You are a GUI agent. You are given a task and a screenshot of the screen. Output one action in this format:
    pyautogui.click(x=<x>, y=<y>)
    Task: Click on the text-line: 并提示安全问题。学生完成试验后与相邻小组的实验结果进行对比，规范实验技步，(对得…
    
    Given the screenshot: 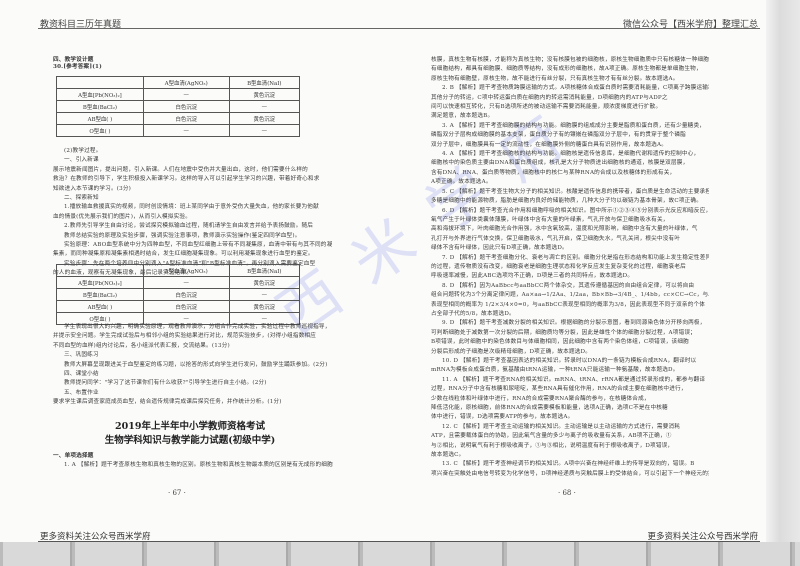 What is the action you would take?
    pyautogui.click(x=185, y=336)
    